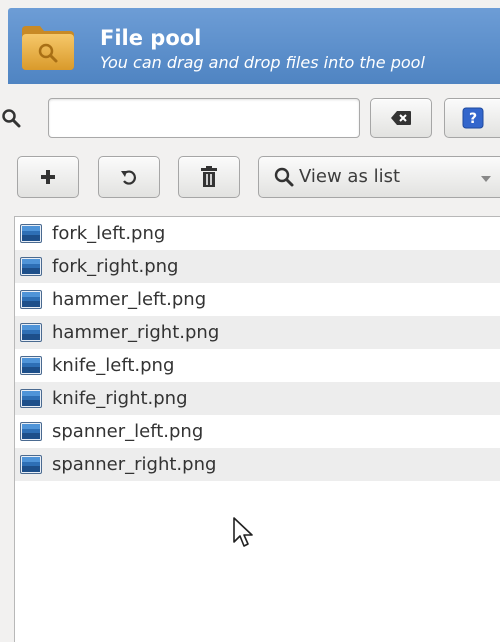 The height and width of the screenshot is (642, 500). What do you see at coordinates (257, 299) in the screenshot?
I see `list-item: hammer_left.png` at bounding box center [257, 299].